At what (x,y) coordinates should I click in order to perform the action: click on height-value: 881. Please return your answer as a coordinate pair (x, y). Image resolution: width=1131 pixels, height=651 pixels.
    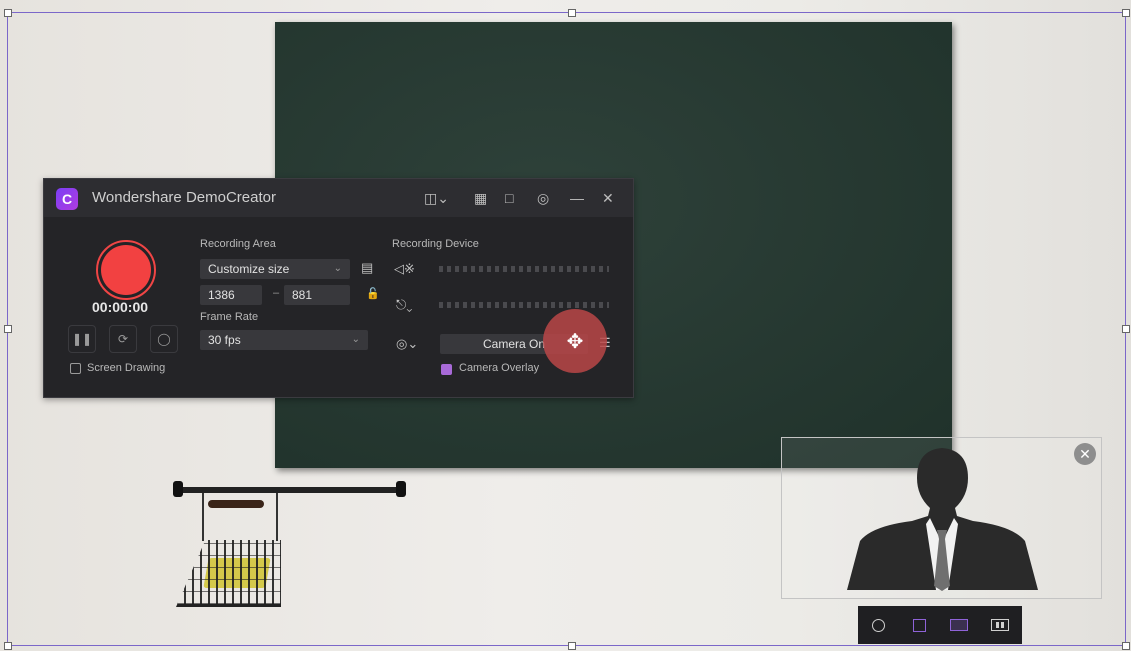
    Looking at the image, I should click on (302, 295).